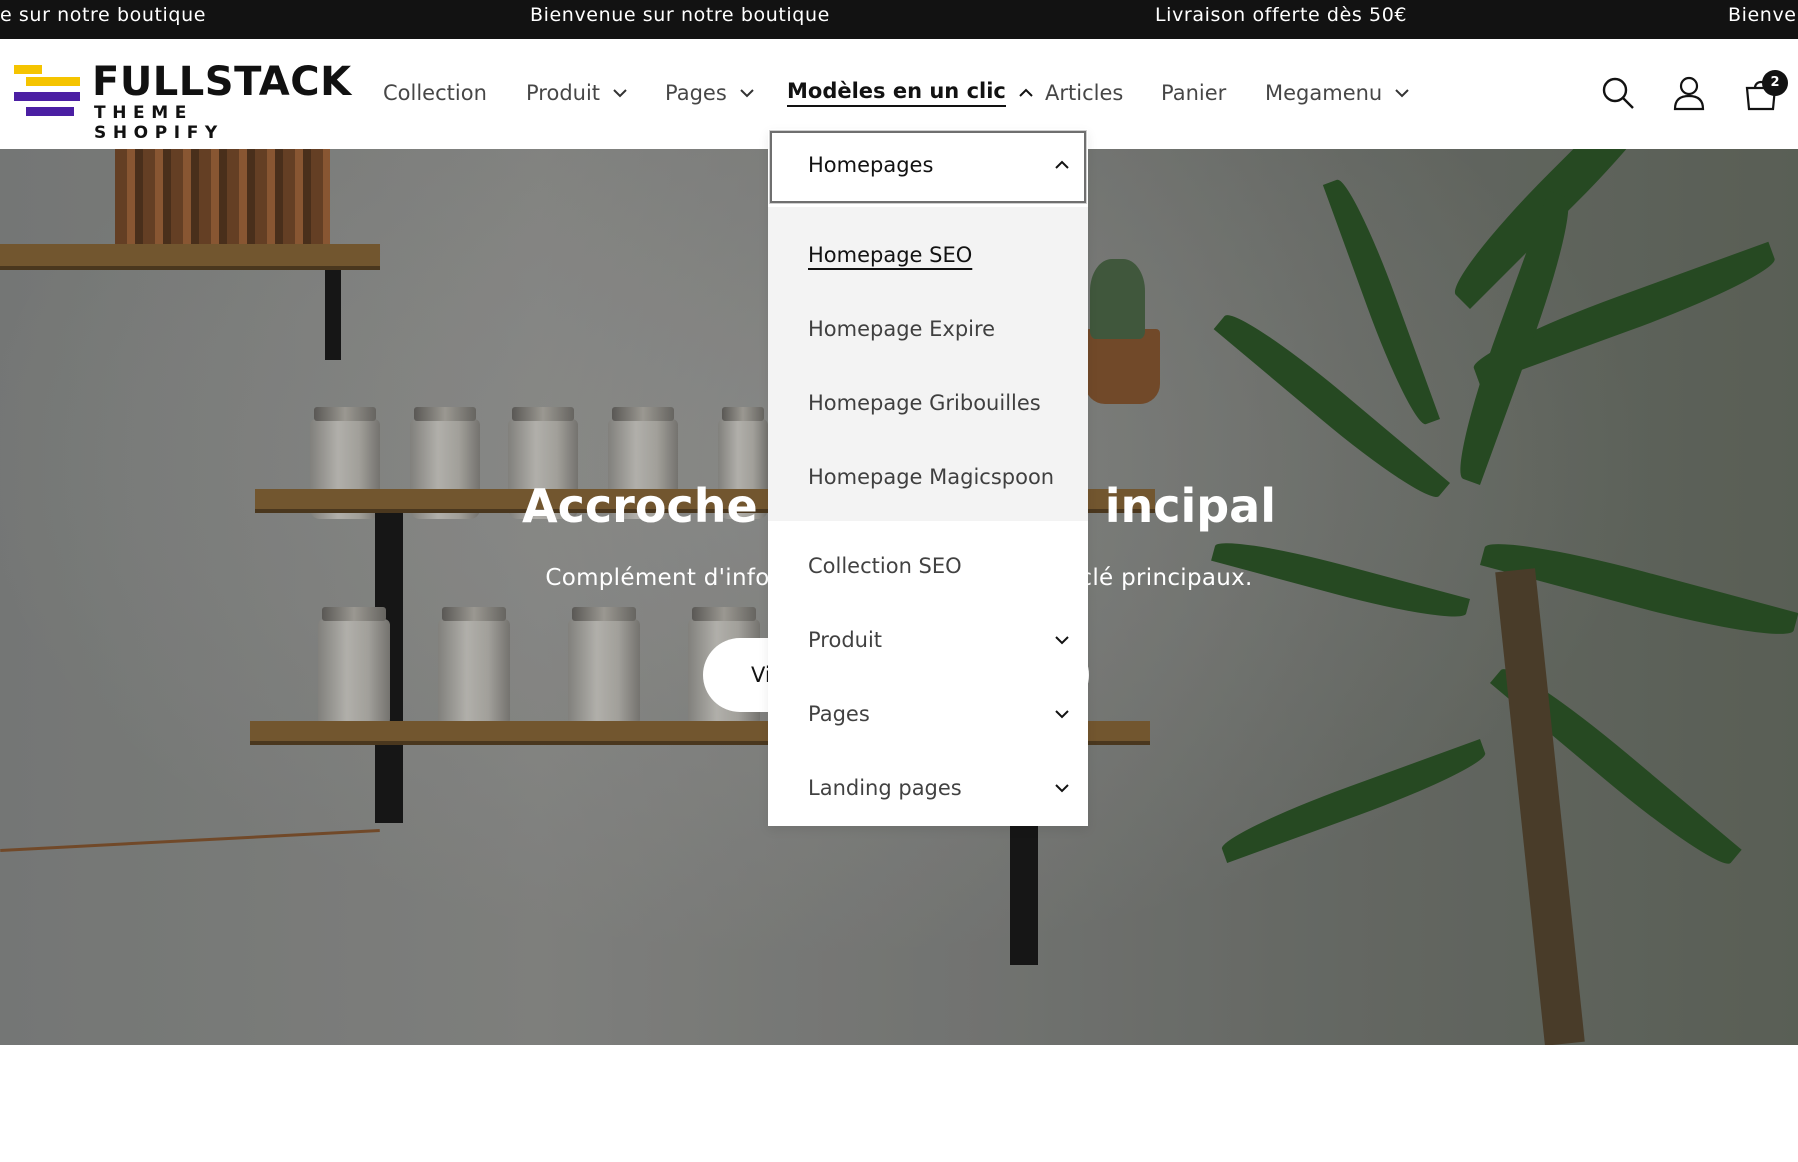  I want to click on page-content-area, so click(899, 1103).